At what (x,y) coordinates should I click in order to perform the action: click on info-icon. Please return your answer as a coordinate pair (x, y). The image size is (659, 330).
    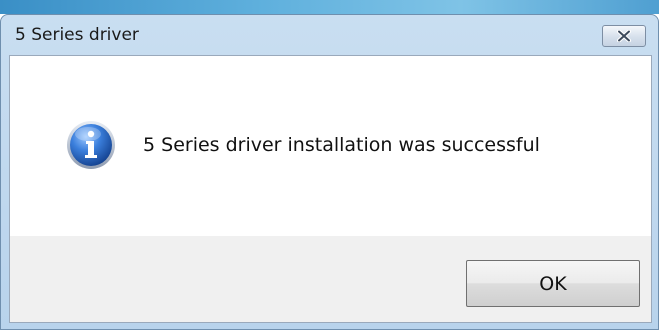
    Looking at the image, I should click on (91, 145).